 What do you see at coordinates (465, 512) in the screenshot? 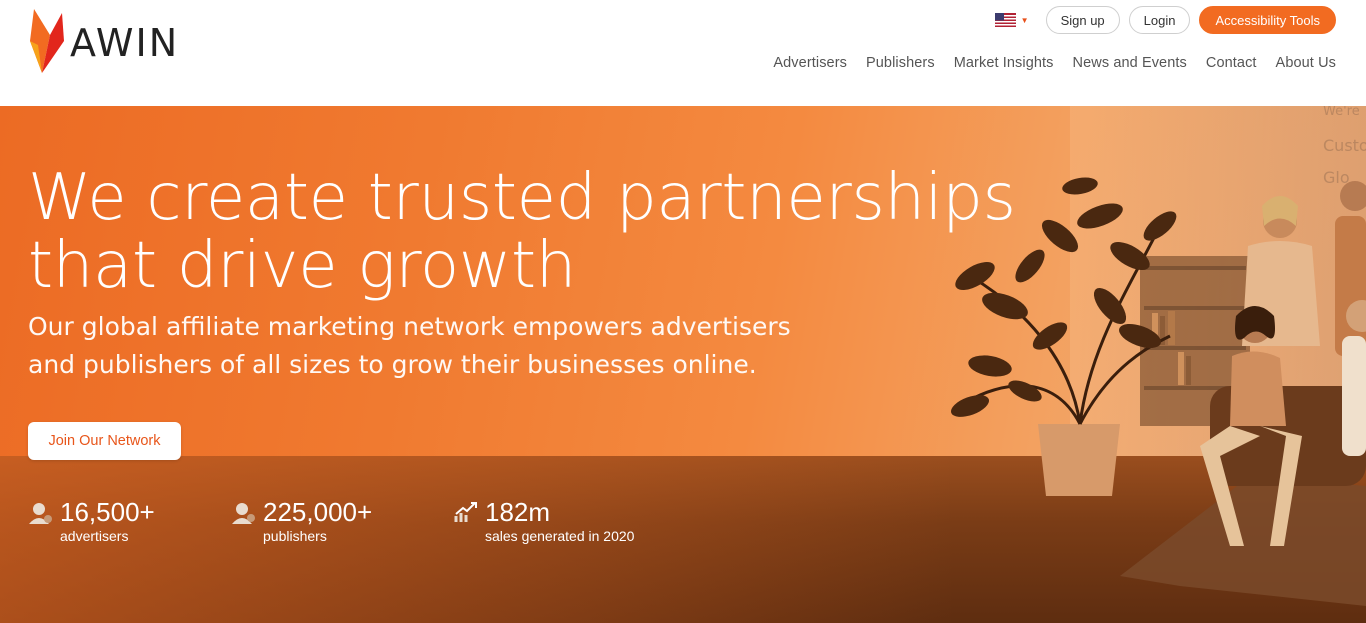
I see `growth-chart-icon` at bounding box center [465, 512].